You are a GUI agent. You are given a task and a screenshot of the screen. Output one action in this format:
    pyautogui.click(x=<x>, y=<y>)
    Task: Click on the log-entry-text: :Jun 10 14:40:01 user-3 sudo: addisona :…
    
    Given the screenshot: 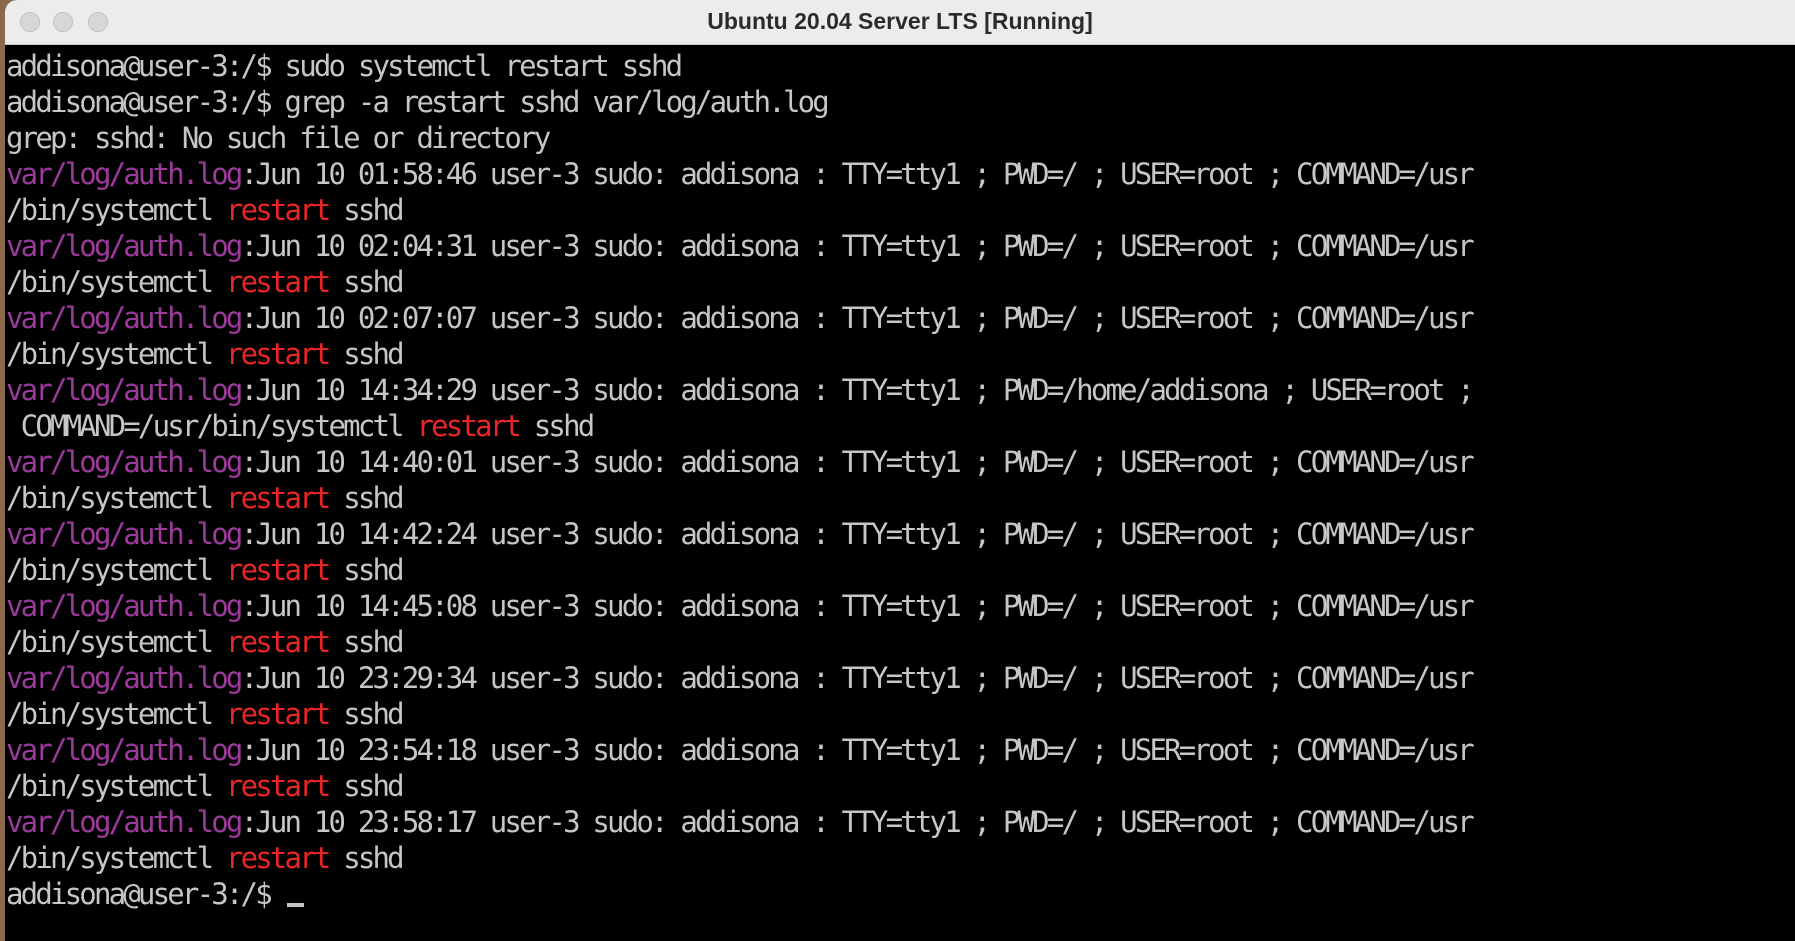 What is the action you would take?
    pyautogui.click(x=857, y=462)
    